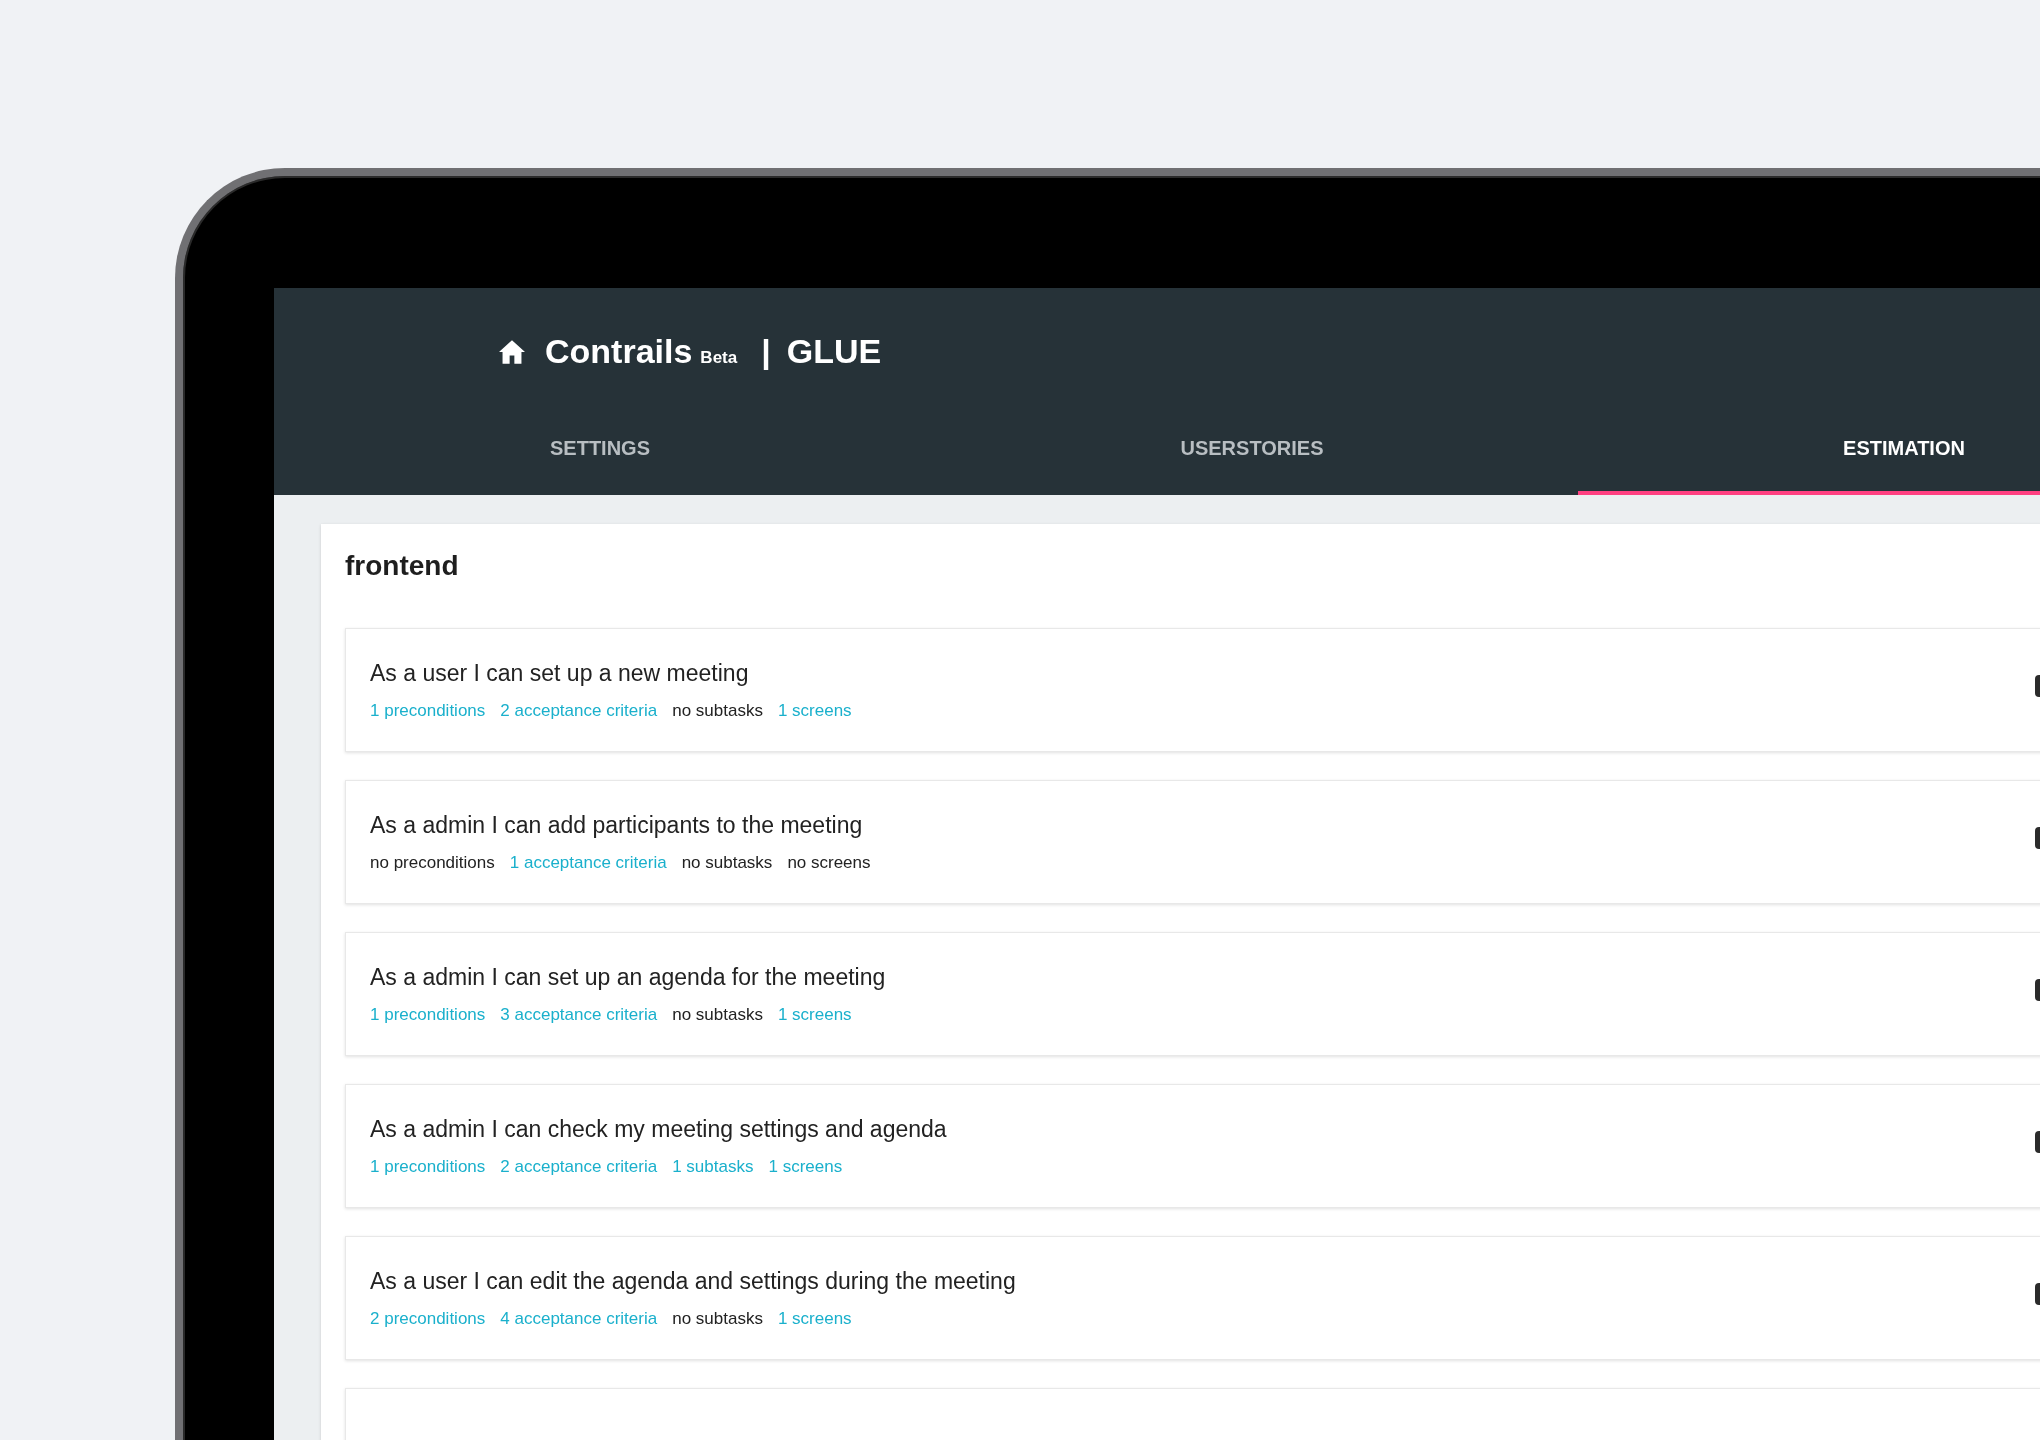  What do you see at coordinates (693, 1281) in the screenshot?
I see `story-title: As a user I can edit the agenda and settings during the meeting` at bounding box center [693, 1281].